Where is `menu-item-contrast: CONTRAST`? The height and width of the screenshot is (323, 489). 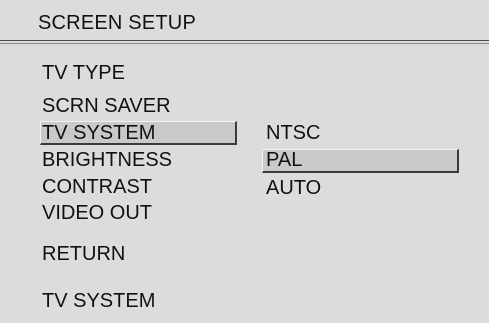 menu-item-contrast: CONTRAST is located at coordinates (97, 187).